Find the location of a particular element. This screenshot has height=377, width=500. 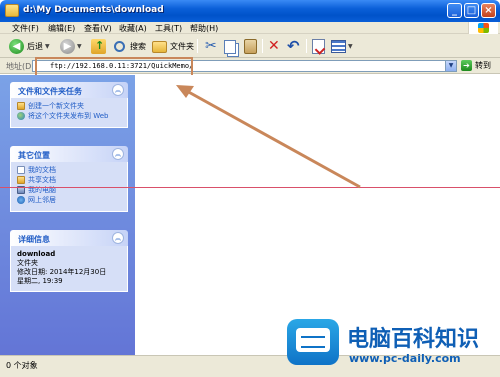

delete-button: ✕ is located at coordinates (275, 46).